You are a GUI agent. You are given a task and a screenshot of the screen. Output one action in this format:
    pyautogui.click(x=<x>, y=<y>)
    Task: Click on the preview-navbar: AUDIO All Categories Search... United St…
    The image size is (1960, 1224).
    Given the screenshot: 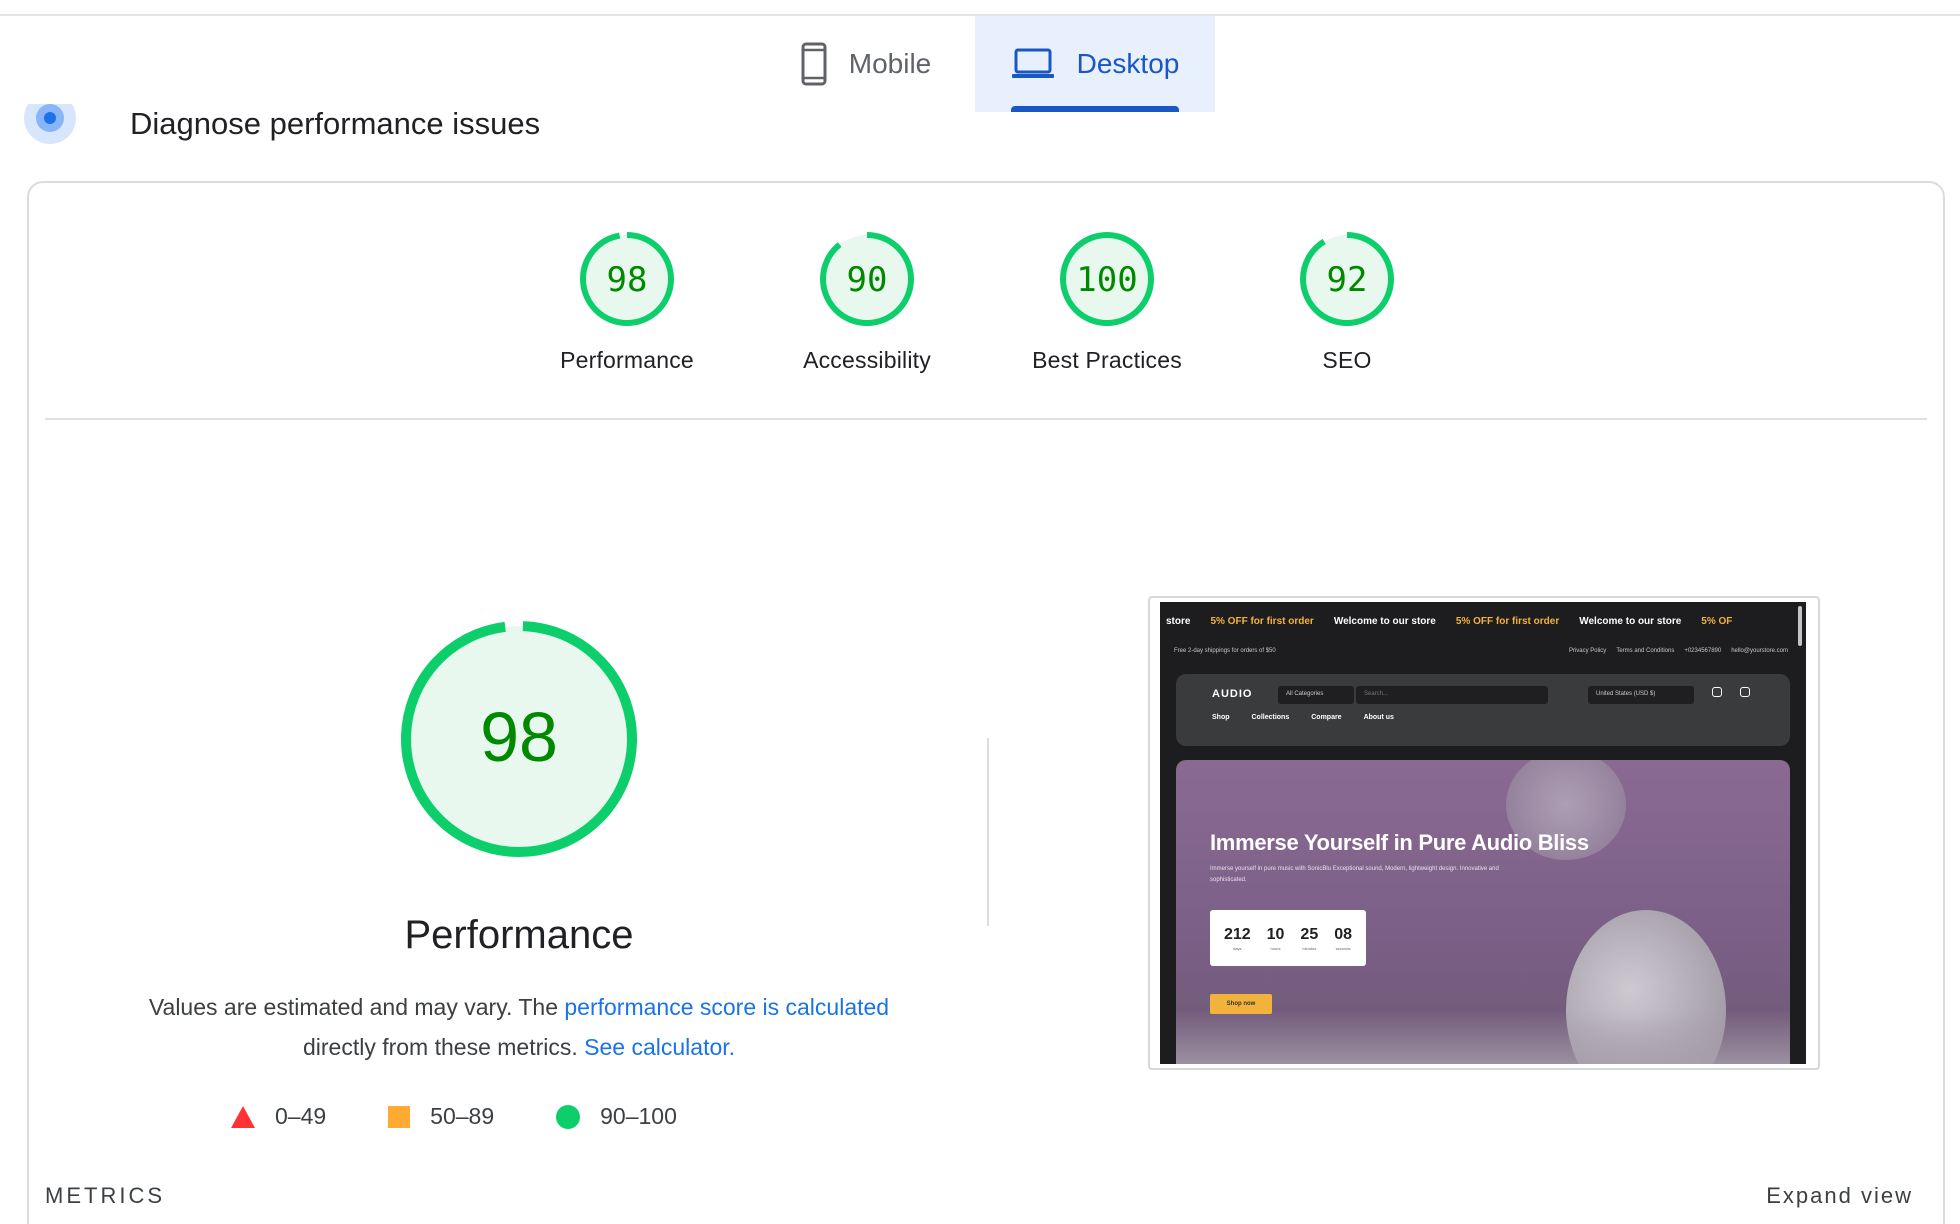 What is the action you would take?
    pyautogui.click(x=1483, y=710)
    